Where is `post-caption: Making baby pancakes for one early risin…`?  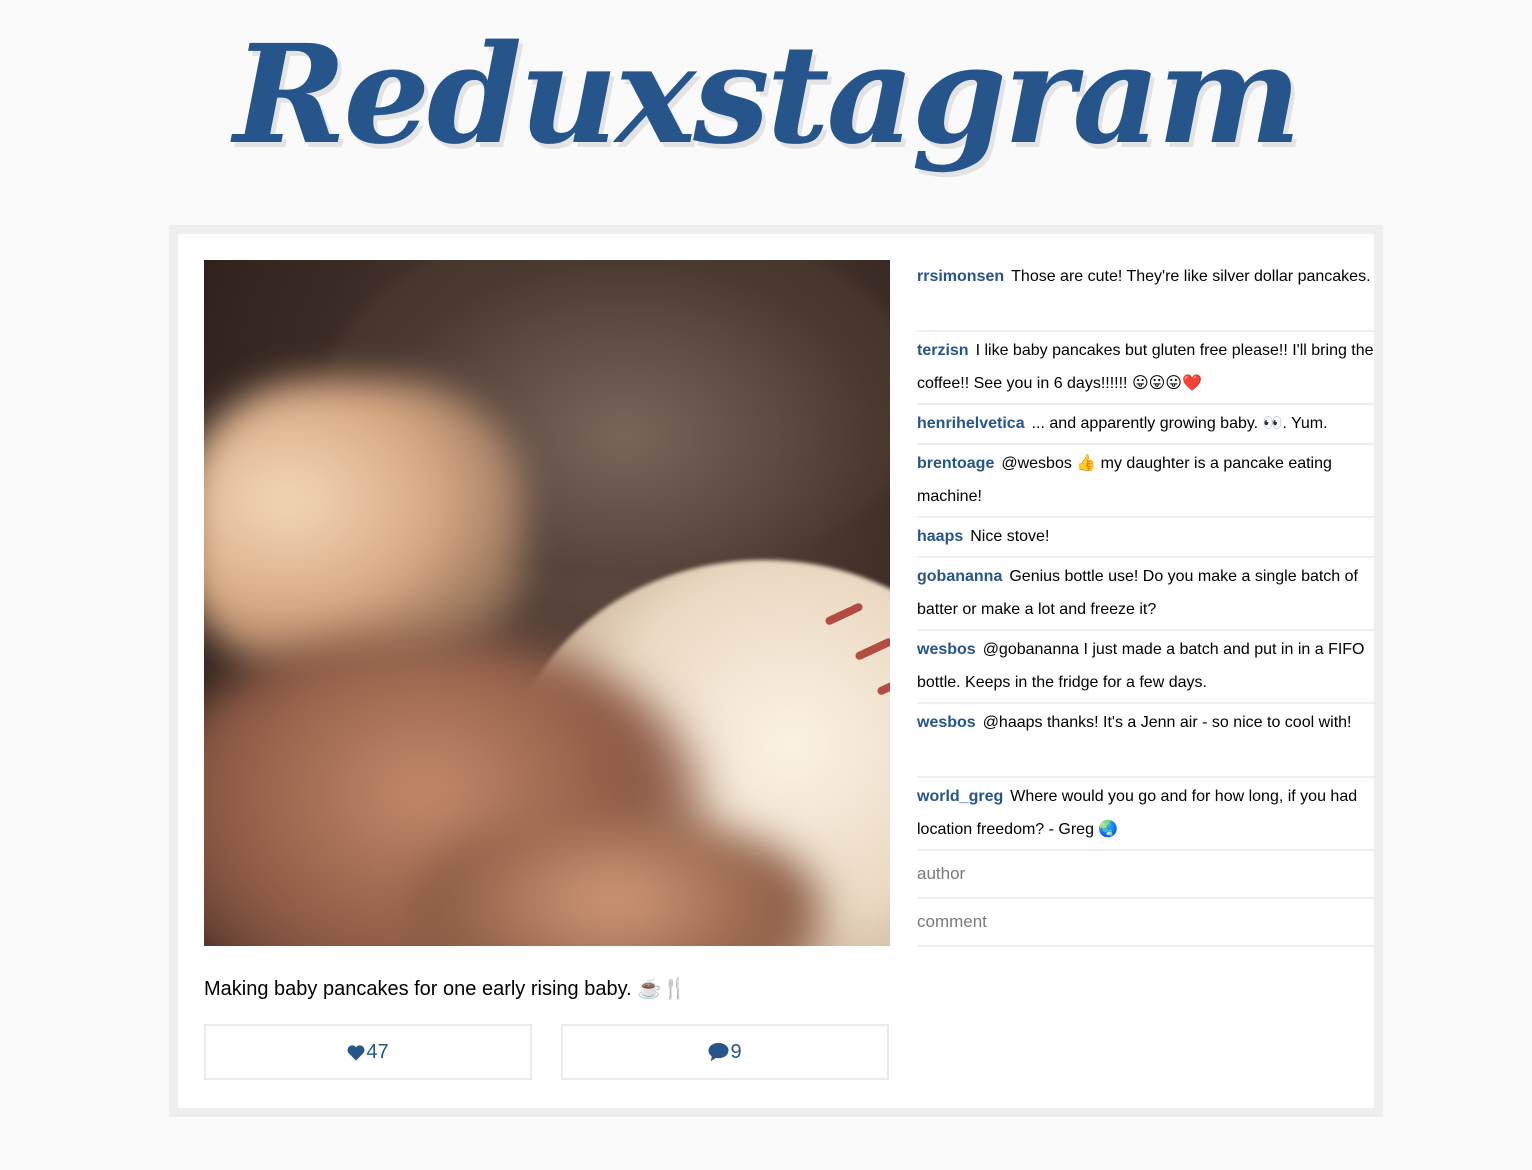
post-caption: Making baby pancakes for one early risin… is located at coordinates (446, 989).